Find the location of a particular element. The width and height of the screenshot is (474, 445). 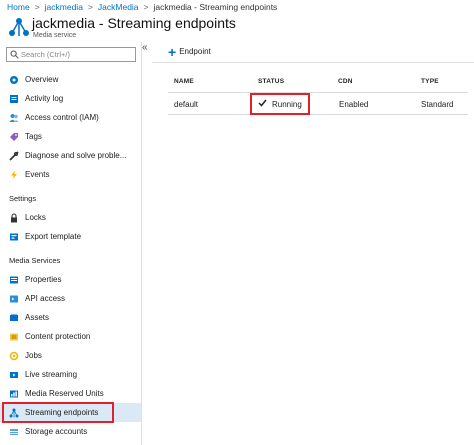

lightning-icon is located at coordinates (14, 175).